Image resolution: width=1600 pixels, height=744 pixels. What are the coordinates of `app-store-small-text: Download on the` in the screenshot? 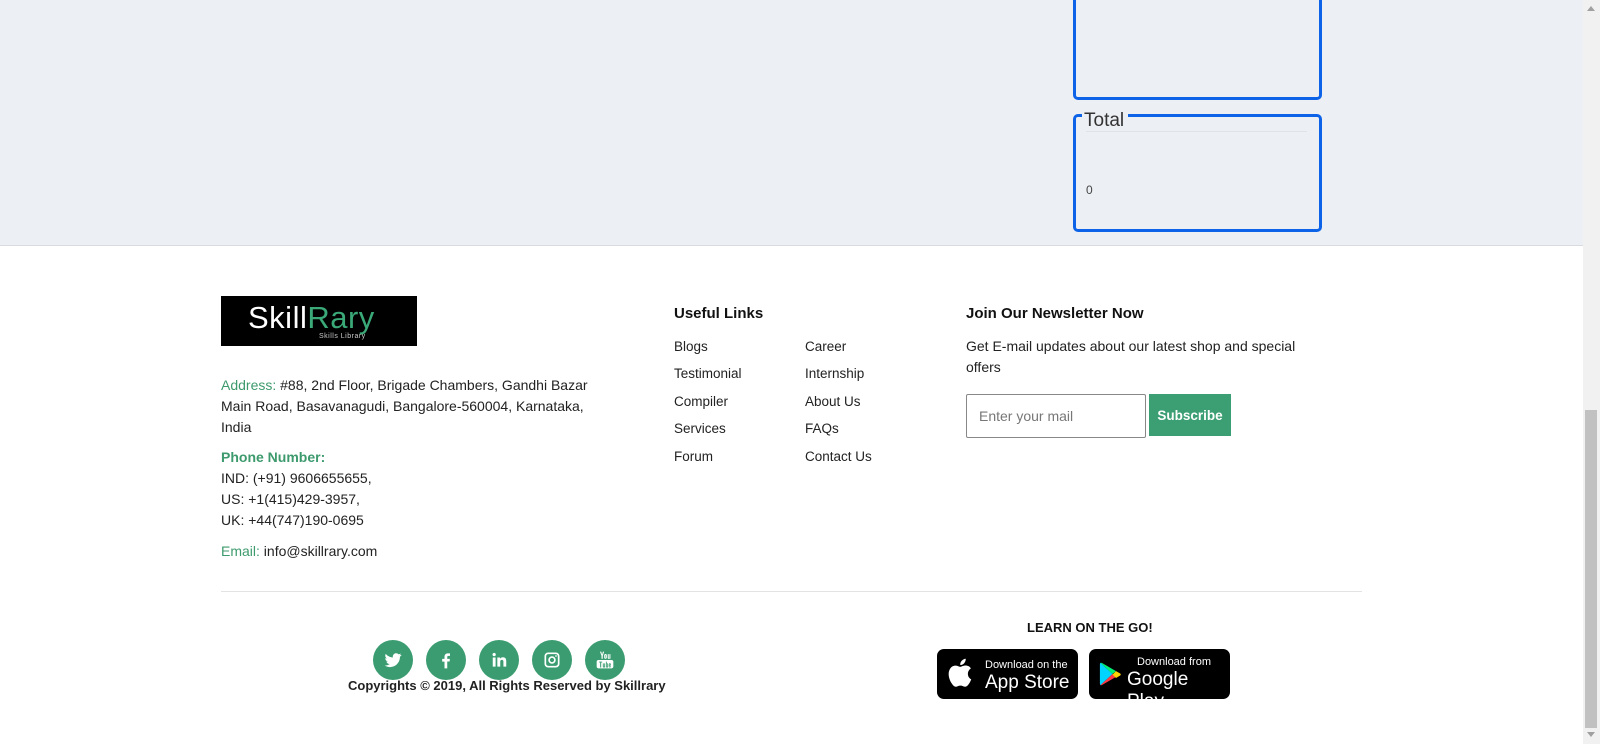 It's located at (1026, 665).